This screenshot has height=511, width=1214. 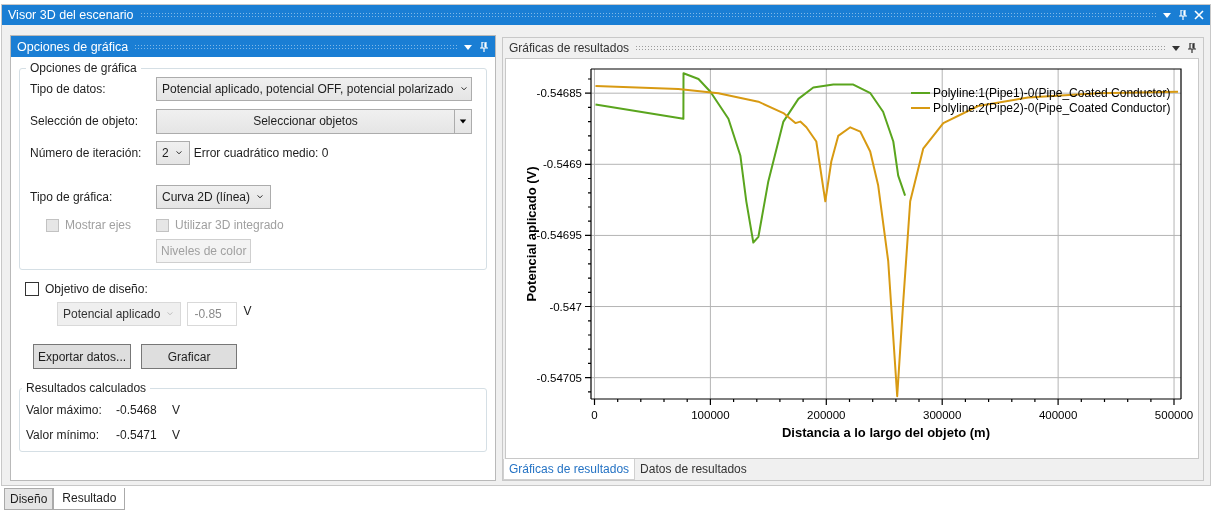 What do you see at coordinates (29, 499) in the screenshot?
I see `tab: Diseño` at bounding box center [29, 499].